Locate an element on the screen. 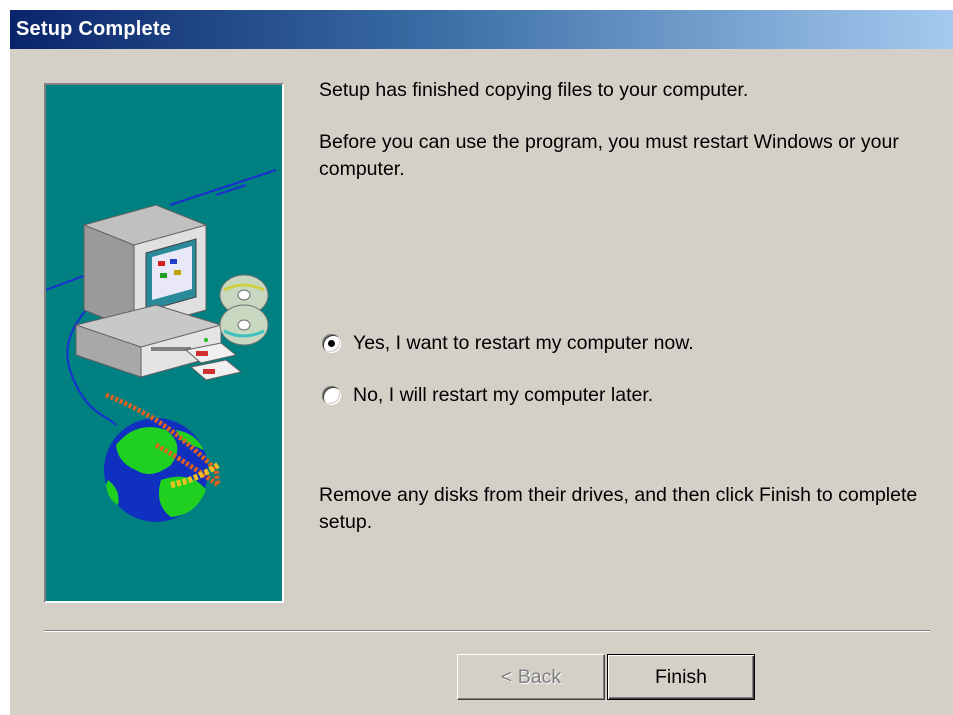  restart-later-radio is located at coordinates (331, 395).